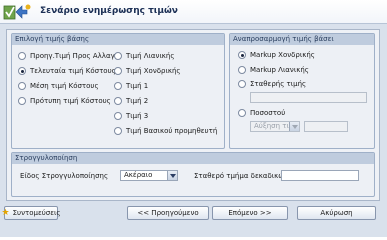 This screenshot has width=387, height=240. I want to click on radio-label: Τελευταία τιμή Κόστους, so click(73, 71).